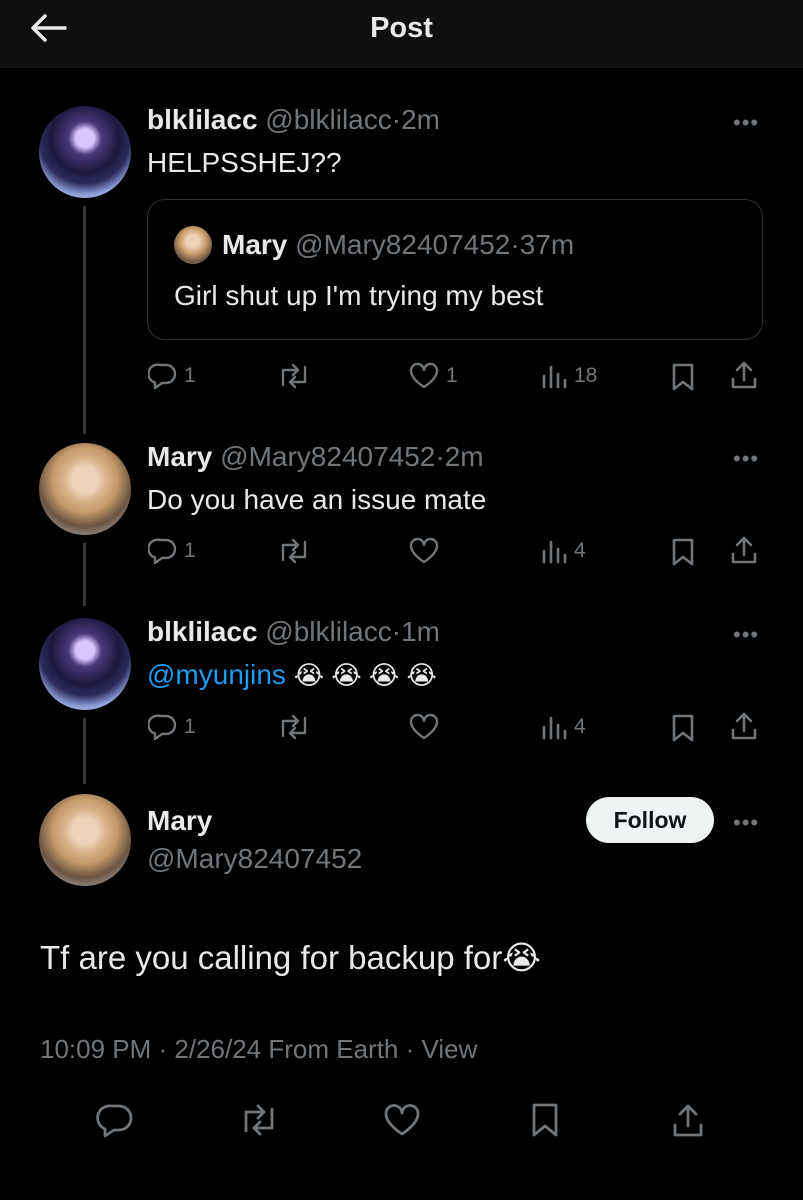  Describe the element at coordinates (452, 375) in the screenshot. I see `like-count: 1` at that location.